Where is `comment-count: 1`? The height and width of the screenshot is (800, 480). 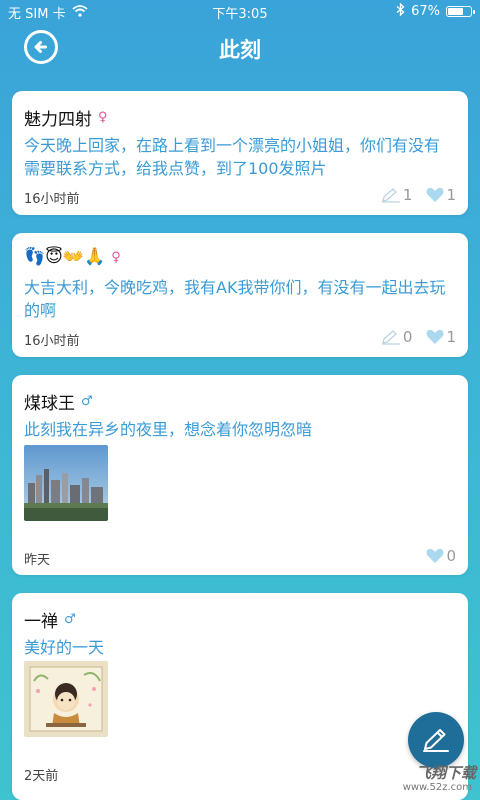 comment-count: 1 is located at coordinates (407, 195).